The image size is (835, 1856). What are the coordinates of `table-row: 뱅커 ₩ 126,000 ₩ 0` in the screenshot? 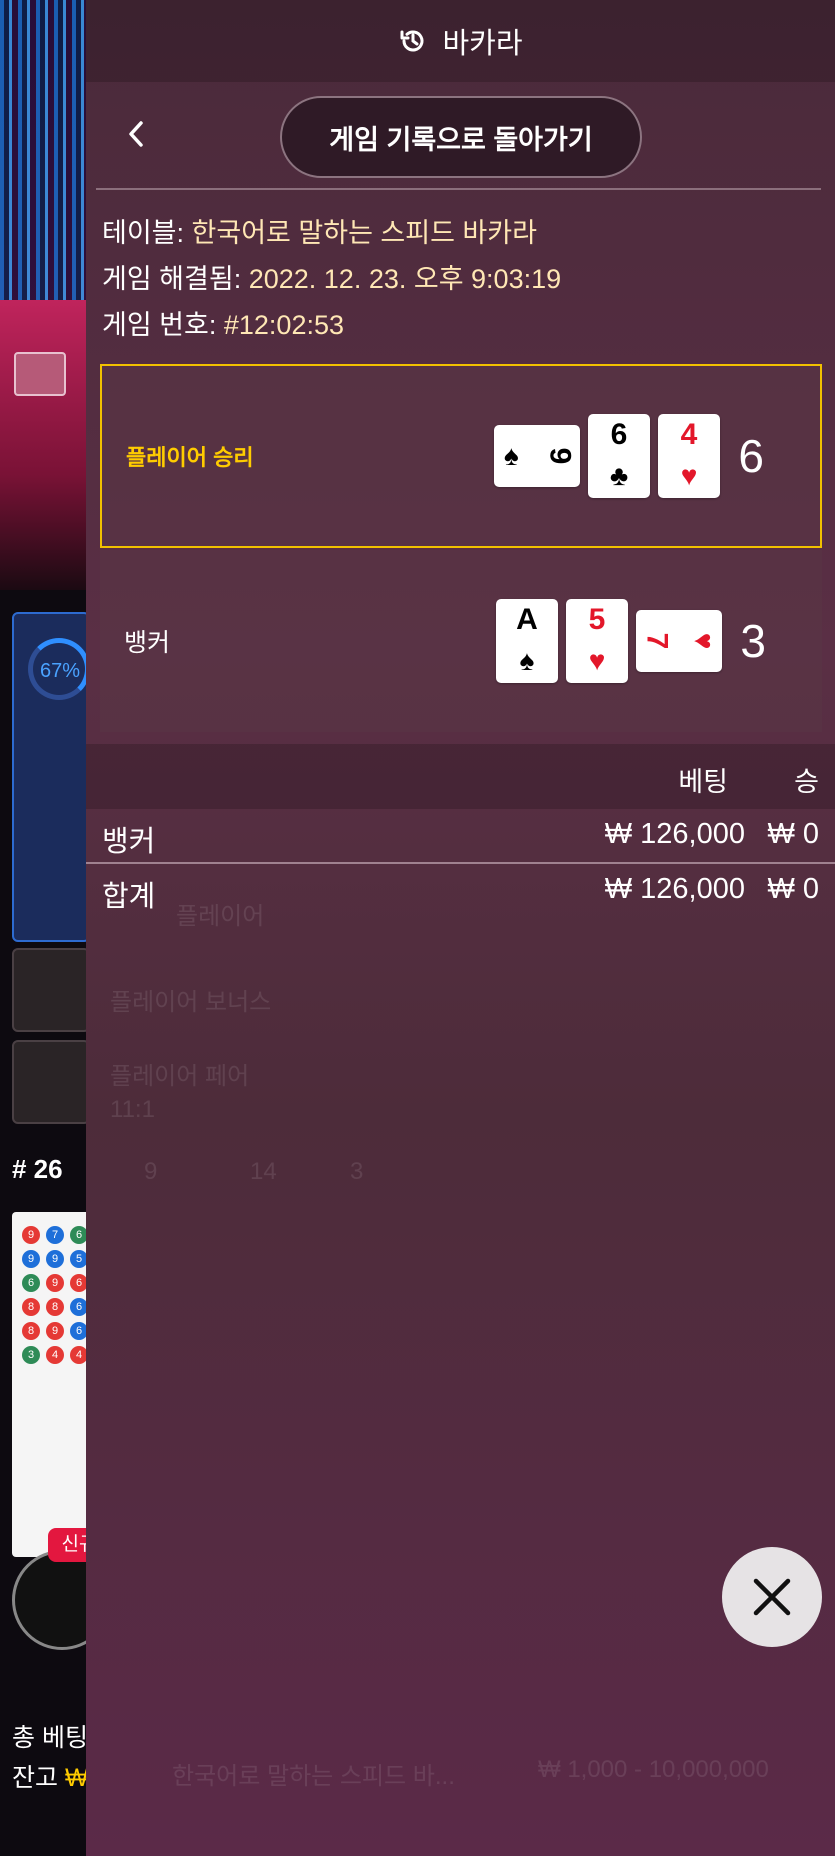 It's located at (460, 836).